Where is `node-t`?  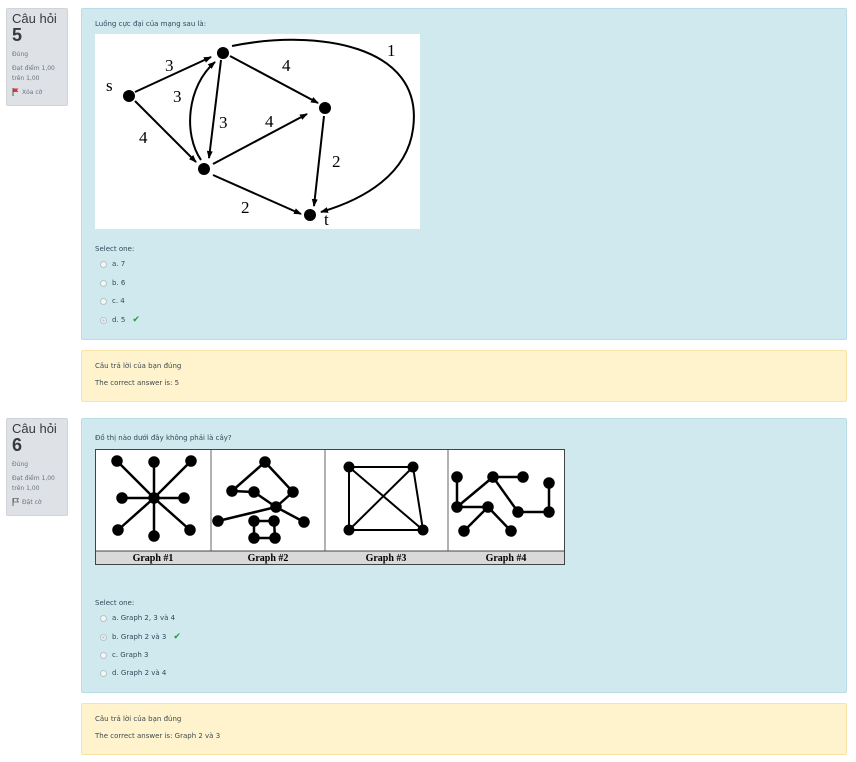 node-t is located at coordinates (310, 215).